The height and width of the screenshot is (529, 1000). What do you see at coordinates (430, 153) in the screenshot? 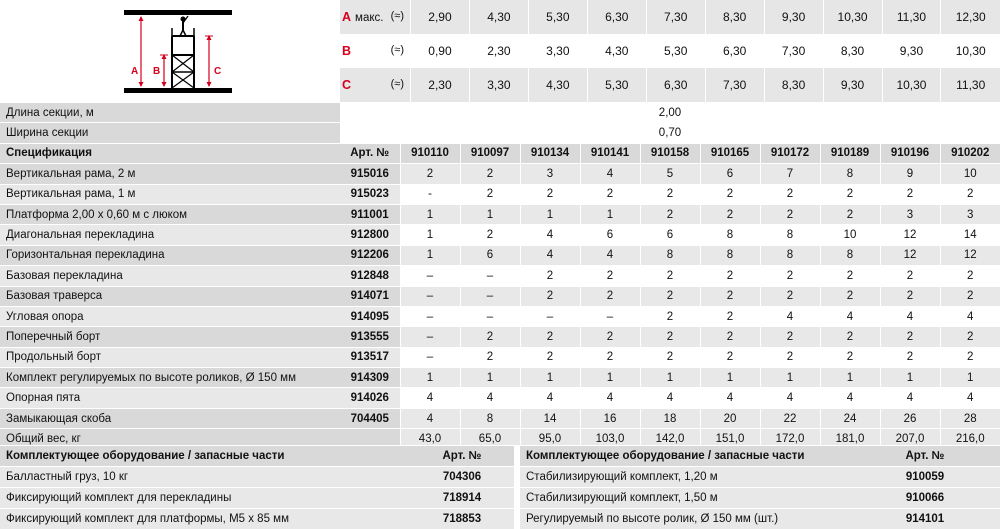
I see `model-number: 910110` at bounding box center [430, 153].